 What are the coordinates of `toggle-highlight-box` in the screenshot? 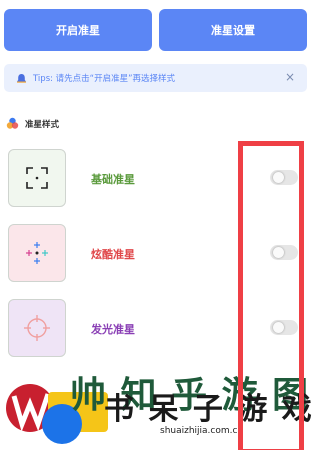 It's located at (271, 295).